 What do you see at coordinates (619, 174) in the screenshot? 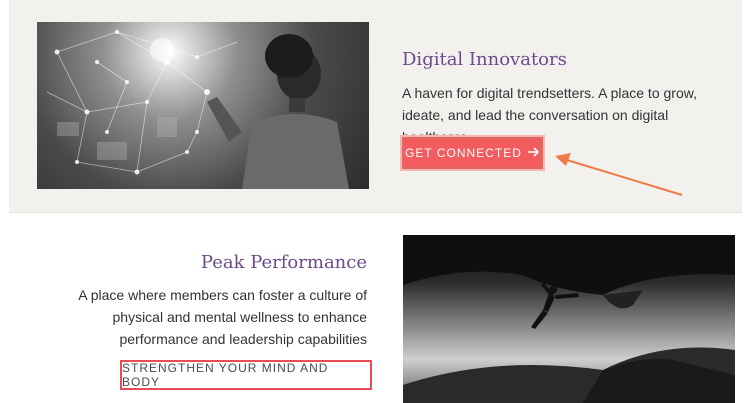
I see `annotation-arrow-icon` at bounding box center [619, 174].